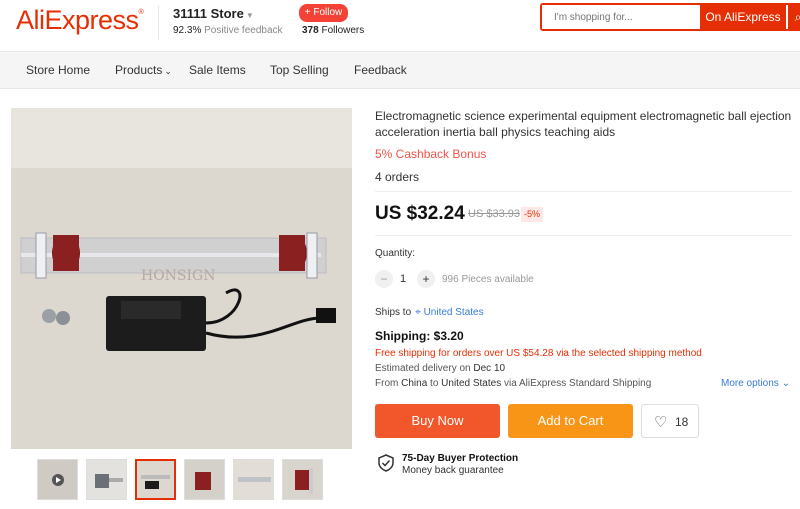  Describe the element at coordinates (420, 213) in the screenshot. I see `current-price: US $32.24` at that location.